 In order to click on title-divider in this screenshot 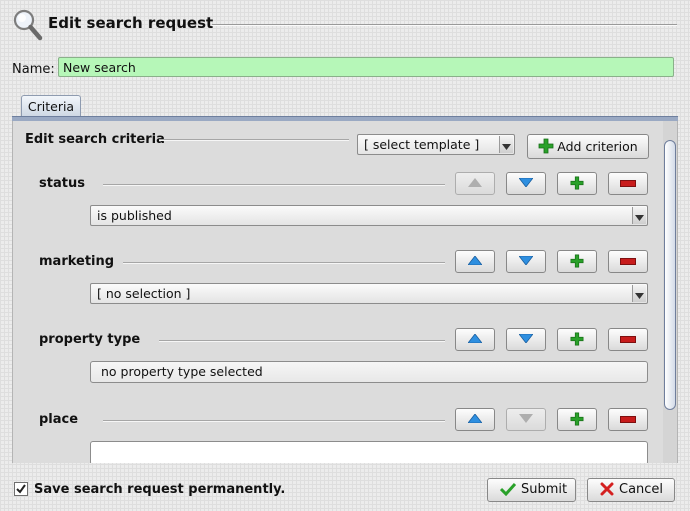, I will do `click(444, 25)`.